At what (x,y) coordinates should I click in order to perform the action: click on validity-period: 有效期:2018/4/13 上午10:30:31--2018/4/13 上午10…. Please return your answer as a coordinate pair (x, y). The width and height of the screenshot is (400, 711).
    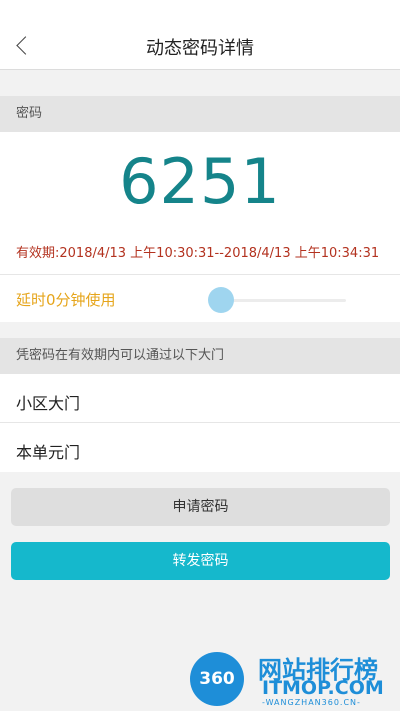
    Looking at the image, I should click on (198, 253).